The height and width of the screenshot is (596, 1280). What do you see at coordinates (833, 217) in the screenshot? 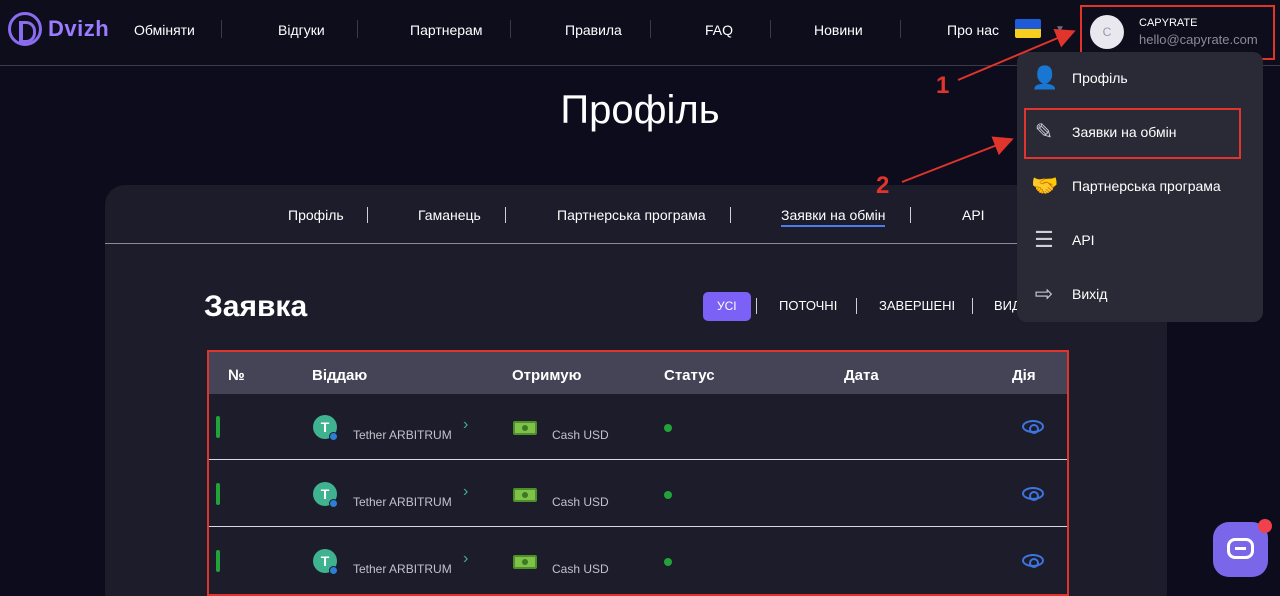
I see `tab-exchange-requests: Заявки на обмін` at bounding box center [833, 217].